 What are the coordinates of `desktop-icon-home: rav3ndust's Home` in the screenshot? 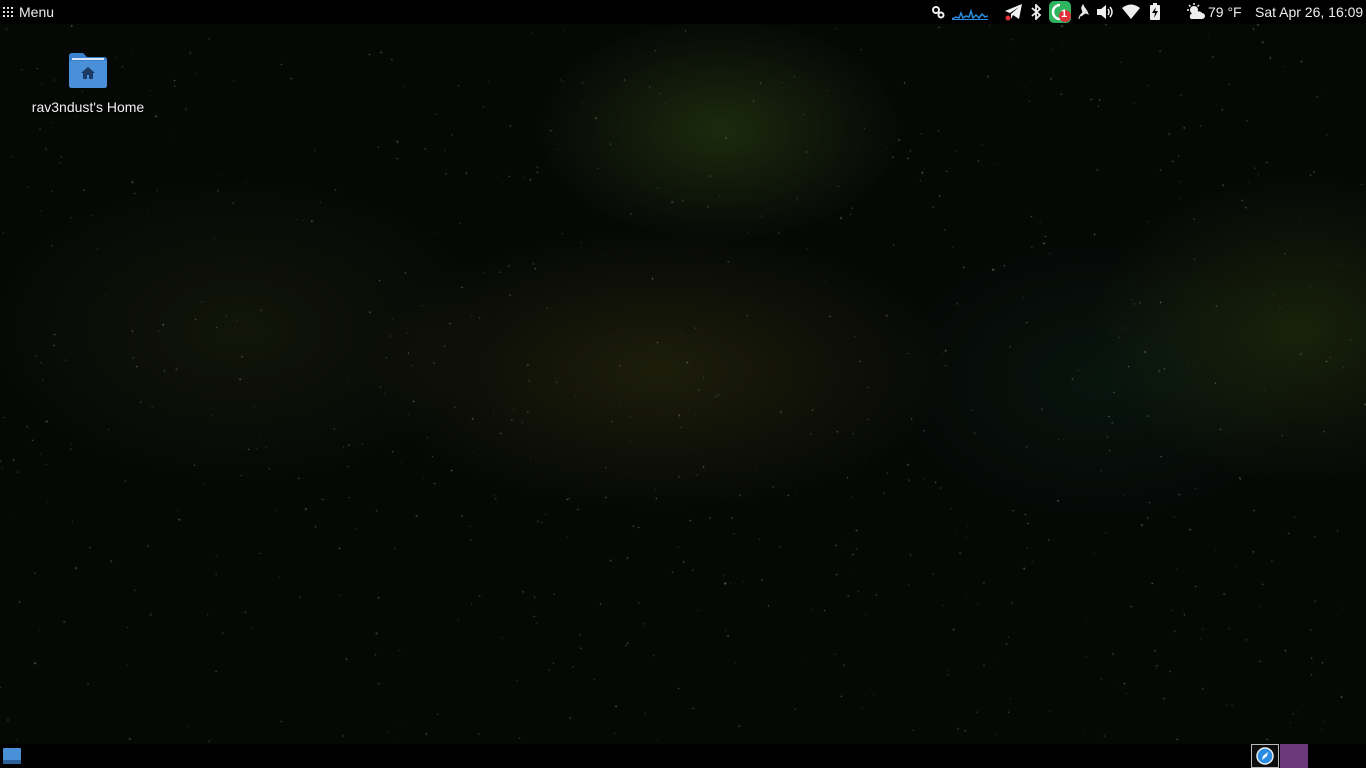 It's located at (88, 81).